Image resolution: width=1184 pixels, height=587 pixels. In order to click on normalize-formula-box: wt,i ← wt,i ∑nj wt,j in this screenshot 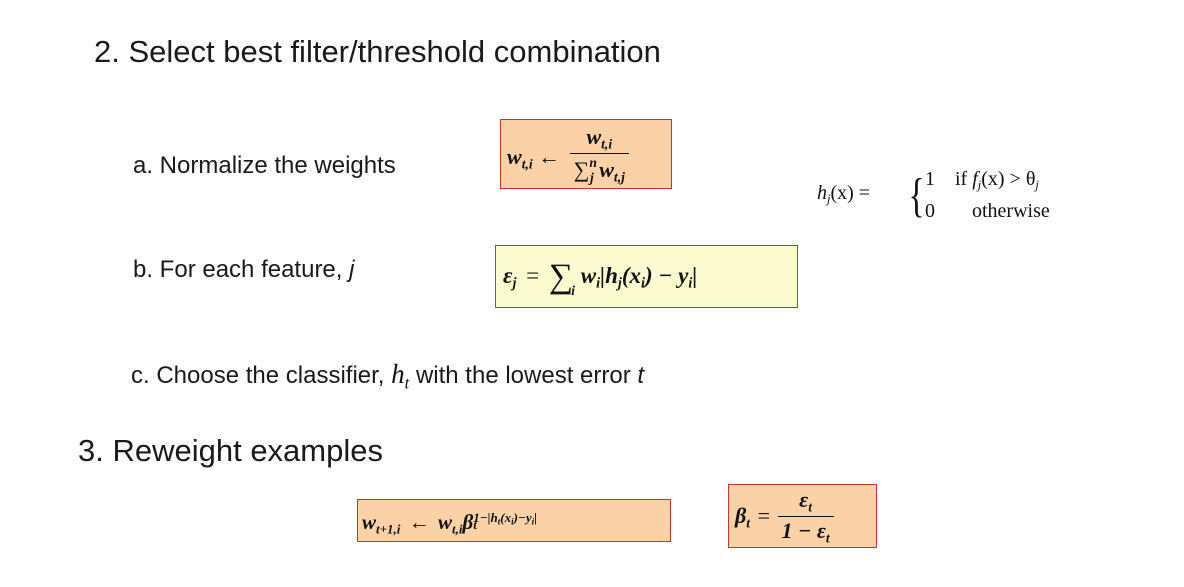, I will do `click(586, 154)`.